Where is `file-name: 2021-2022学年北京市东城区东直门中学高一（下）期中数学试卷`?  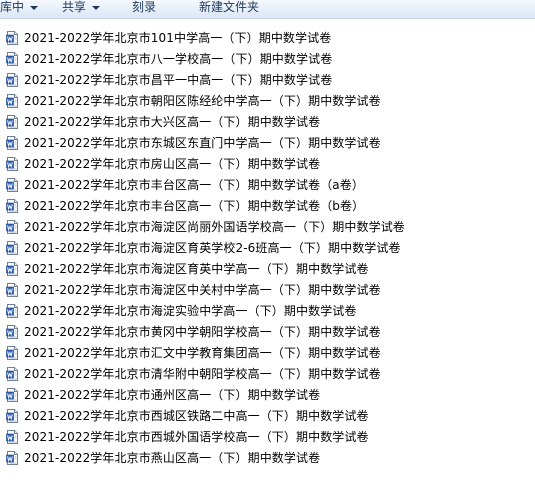 file-name: 2021-2022学年北京市东城区东直门中学高一（下）期中数学试卷 is located at coordinates (202, 142).